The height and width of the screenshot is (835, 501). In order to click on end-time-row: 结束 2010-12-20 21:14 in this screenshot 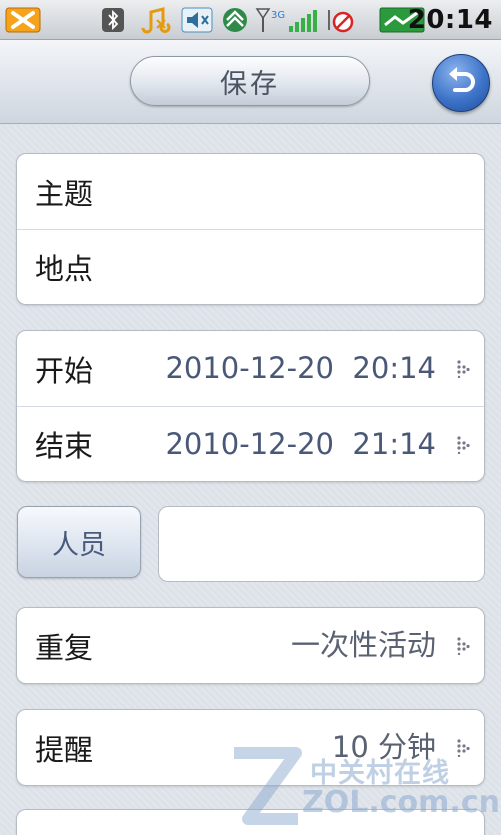, I will do `click(250, 443)`.